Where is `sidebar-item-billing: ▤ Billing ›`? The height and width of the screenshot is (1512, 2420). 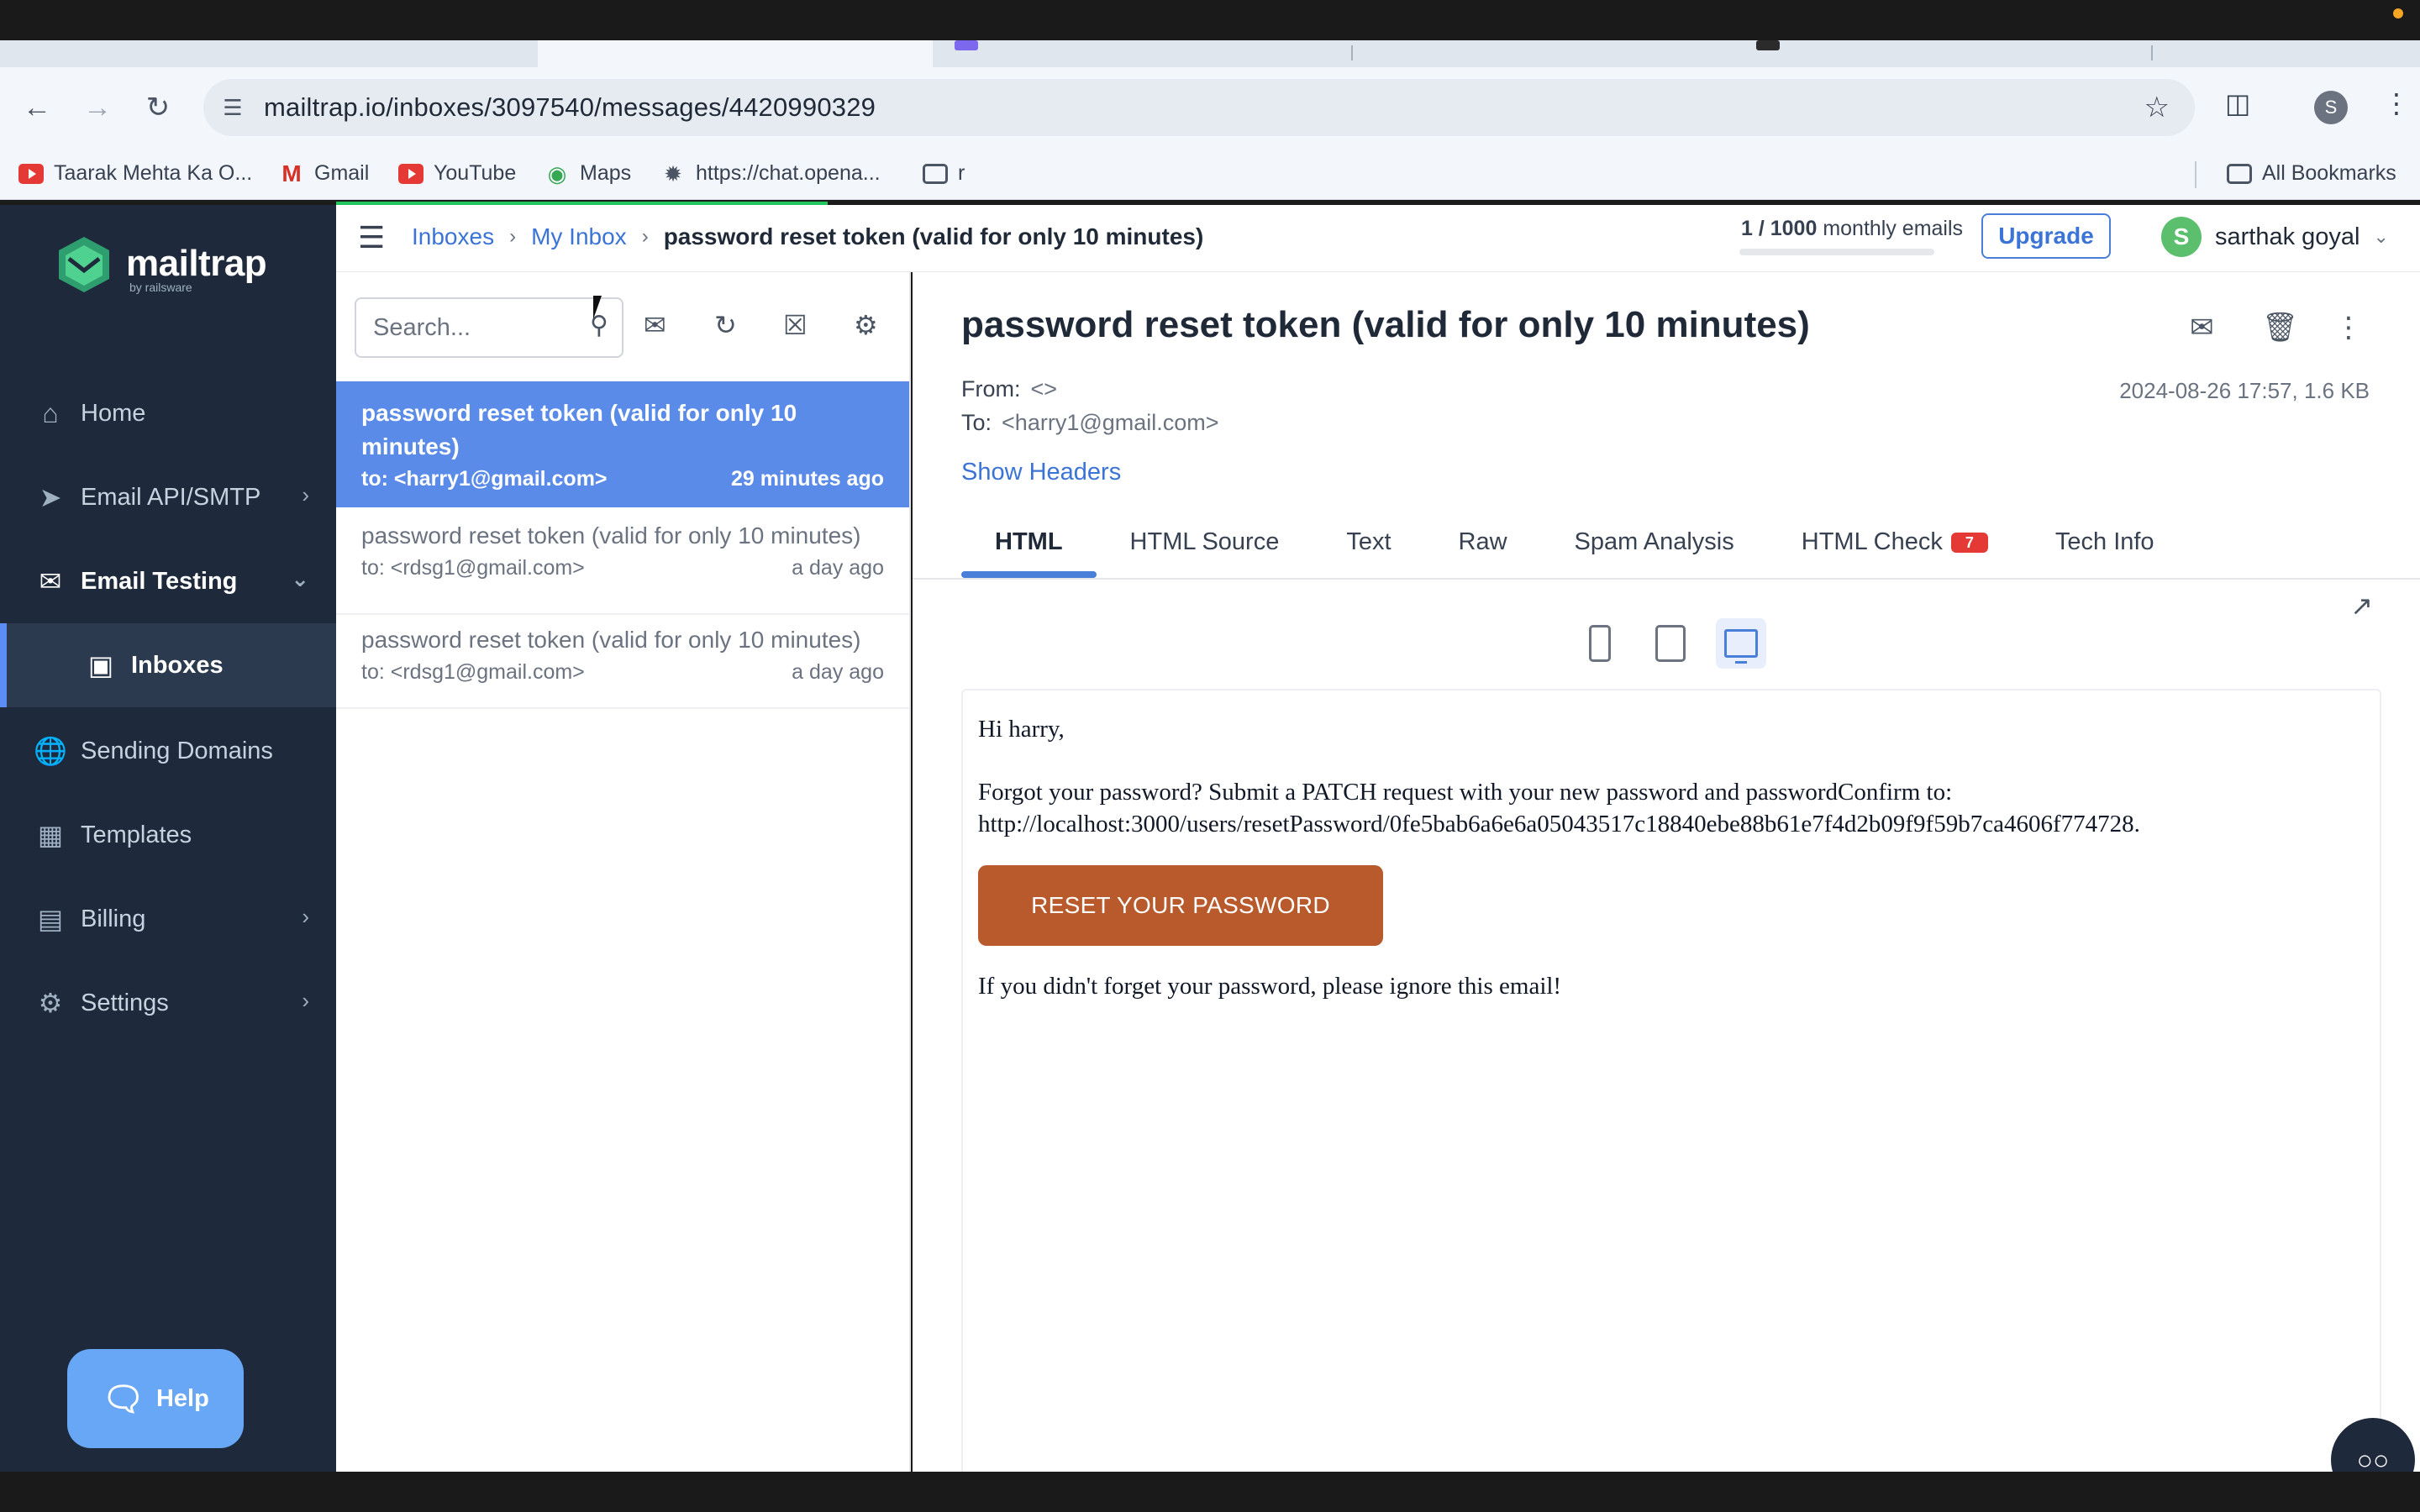 sidebar-item-billing: ▤ Billing › is located at coordinates (168, 919).